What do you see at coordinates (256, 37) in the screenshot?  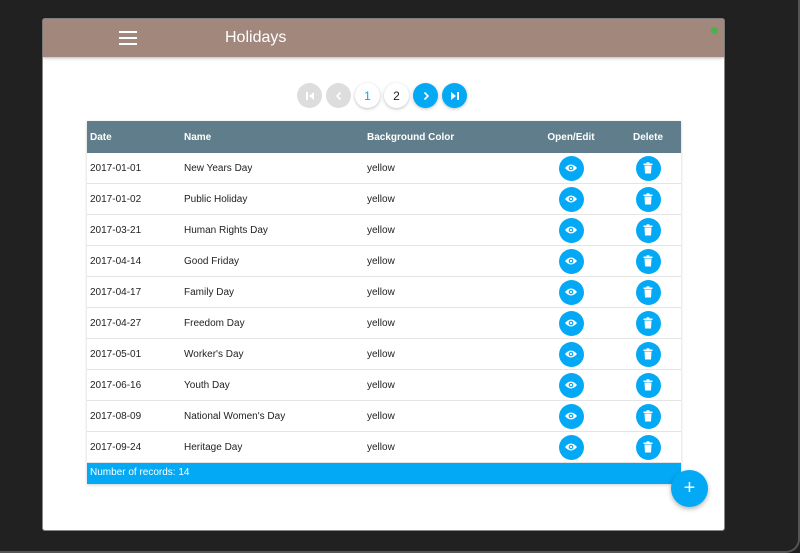 I see `page-title: Holidays` at bounding box center [256, 37].